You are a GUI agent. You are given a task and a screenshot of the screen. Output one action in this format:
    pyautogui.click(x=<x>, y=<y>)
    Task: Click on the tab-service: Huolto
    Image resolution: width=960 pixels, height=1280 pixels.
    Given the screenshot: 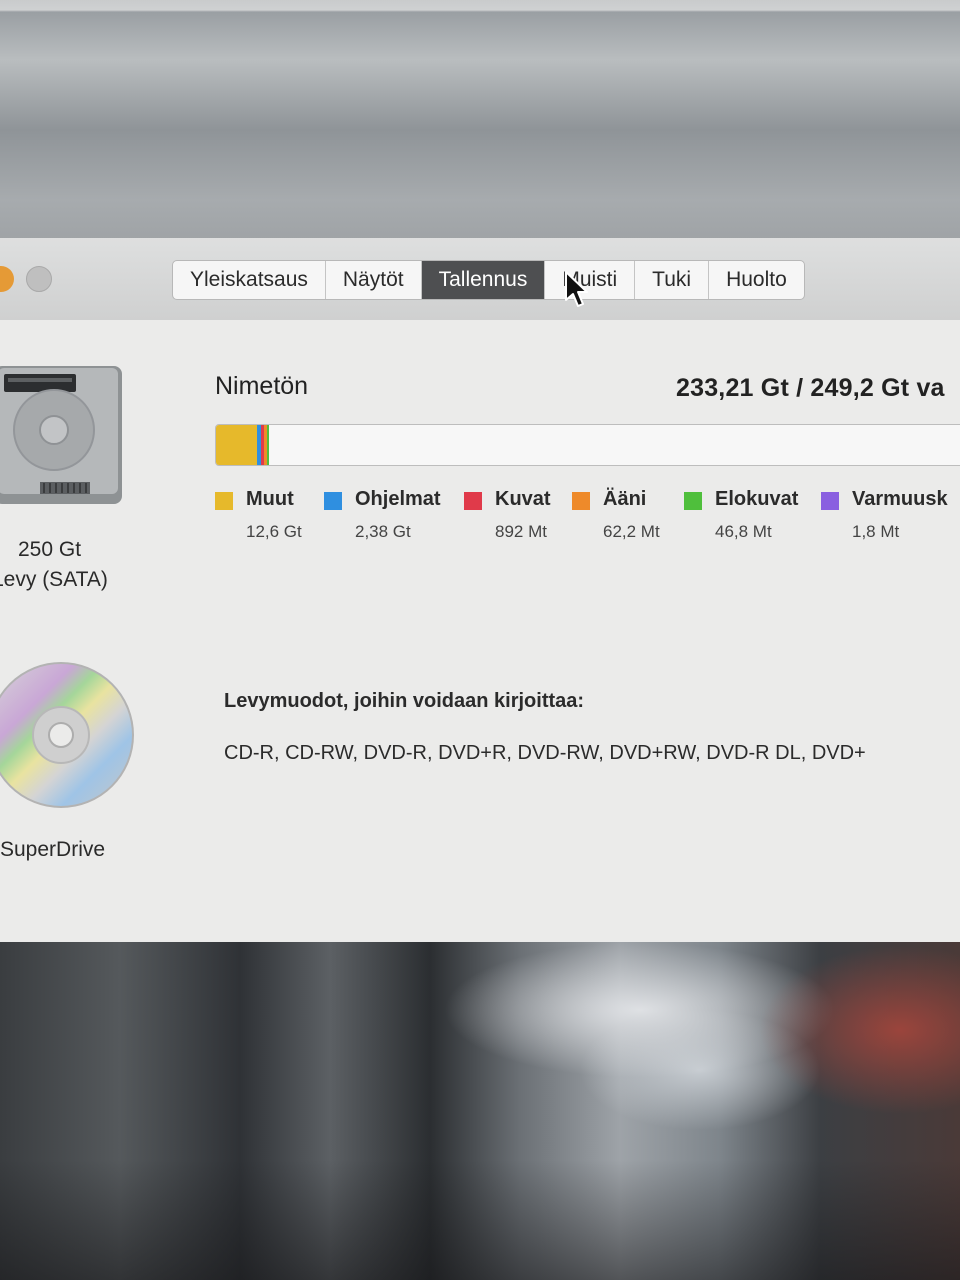 What is the action you would take?
    pyautogui.click(x=756, y=280)
    